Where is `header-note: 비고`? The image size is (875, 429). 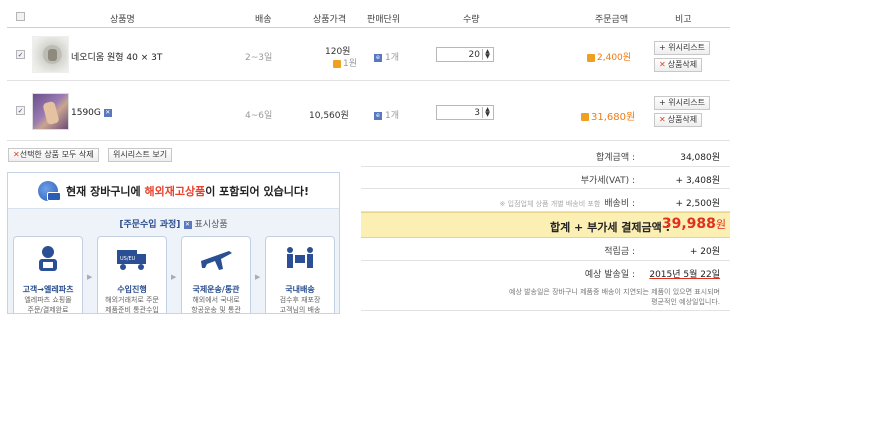 header-note: 비고 is located at coordinates (683, 20).